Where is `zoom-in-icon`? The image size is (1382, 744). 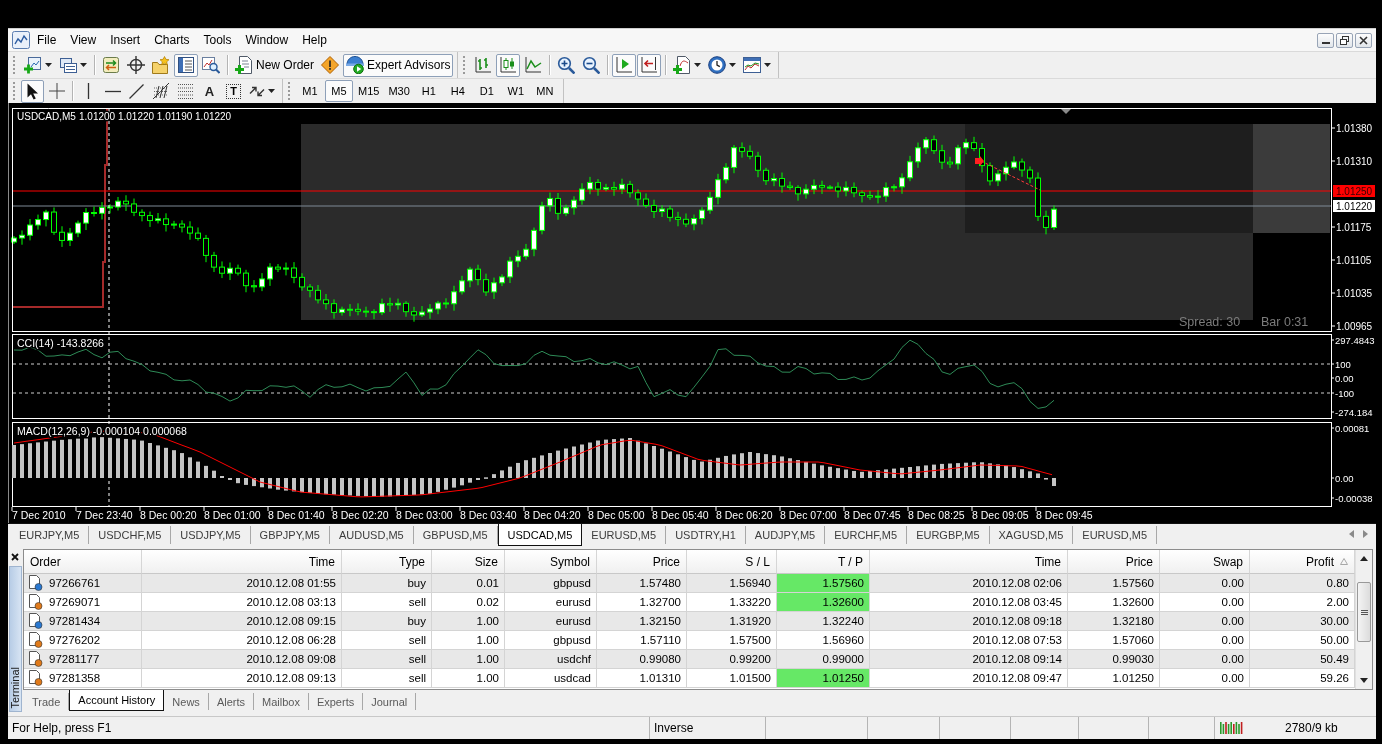 zoom-in-icon is located at coordinates (566, 65).